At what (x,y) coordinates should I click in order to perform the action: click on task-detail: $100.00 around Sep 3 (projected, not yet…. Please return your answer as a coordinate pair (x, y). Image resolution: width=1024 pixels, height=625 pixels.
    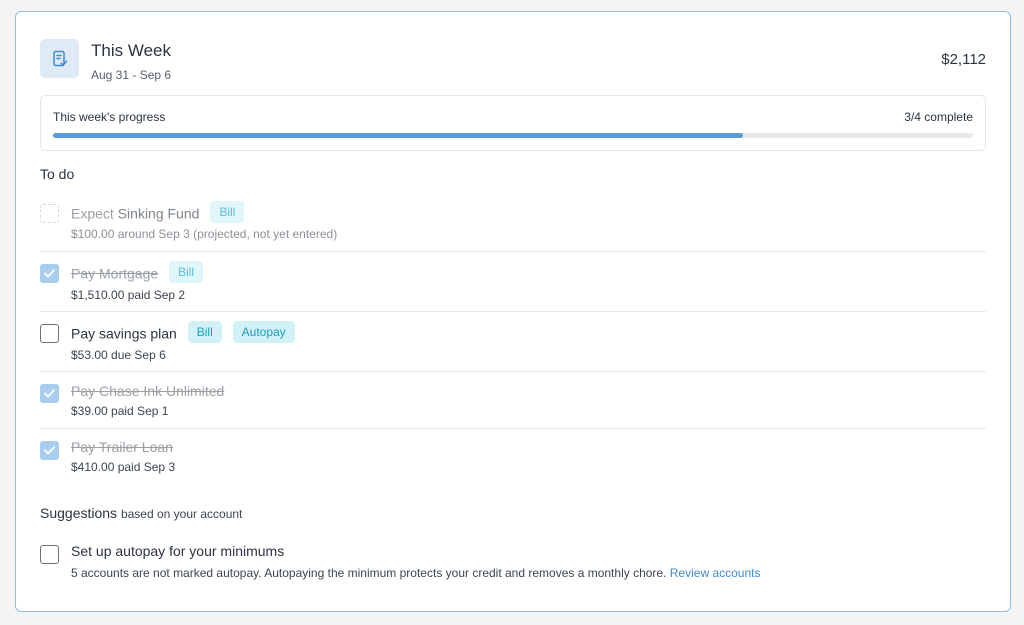
    Looking at the image, I should click on (204, 234).